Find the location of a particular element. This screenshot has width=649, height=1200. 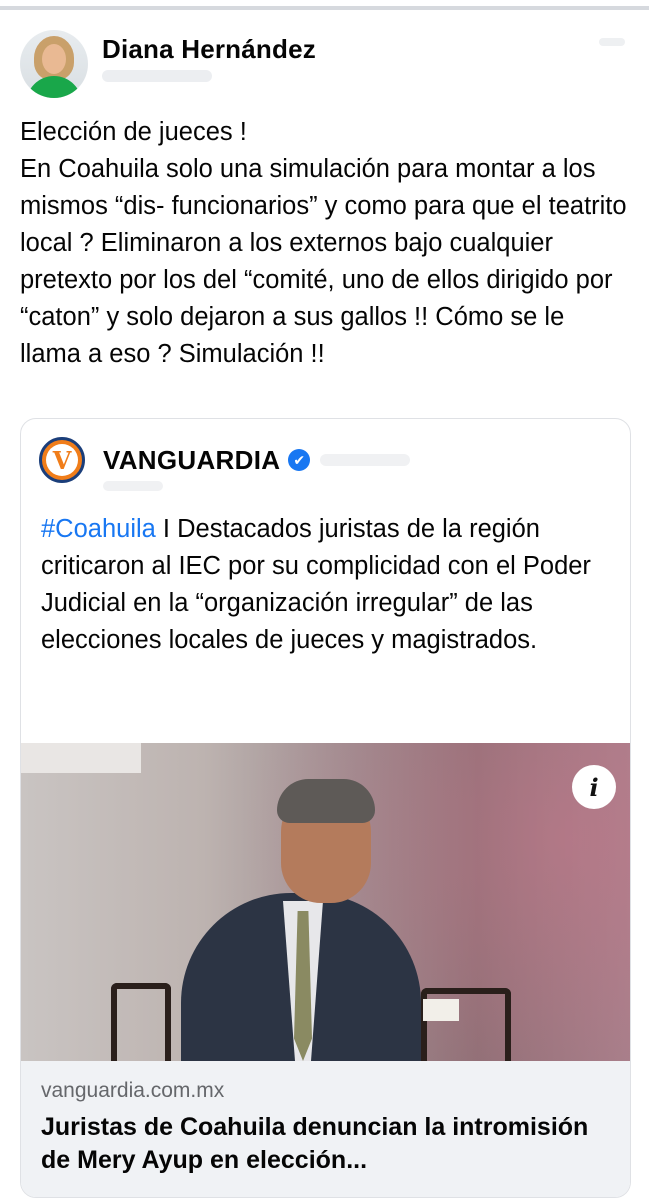

more-options-icon is located at coordinates (612, 42).